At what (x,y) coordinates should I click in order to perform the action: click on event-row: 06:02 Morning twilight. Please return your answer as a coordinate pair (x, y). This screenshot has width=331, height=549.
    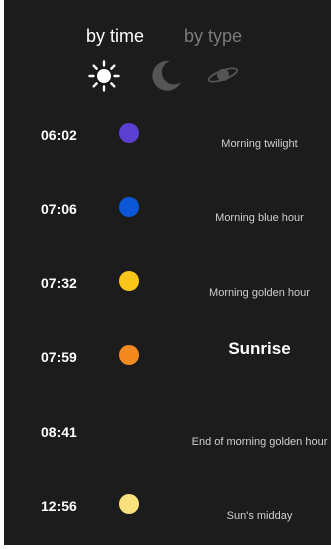
    Looking at the image, I should click on (167, 145).